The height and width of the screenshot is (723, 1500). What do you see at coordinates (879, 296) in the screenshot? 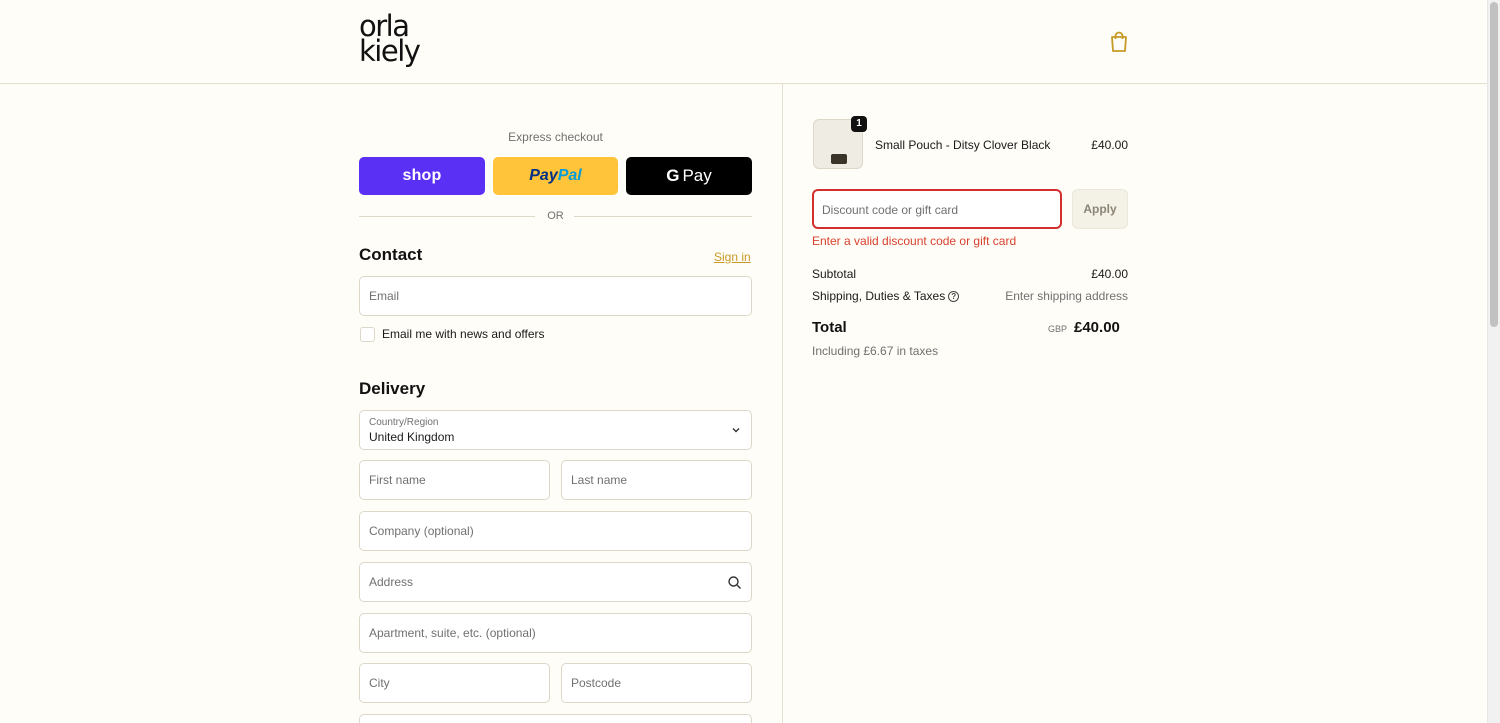
I see `shipping-label: Shipping, Duties & Taxes` at bounding box center [879, 296].